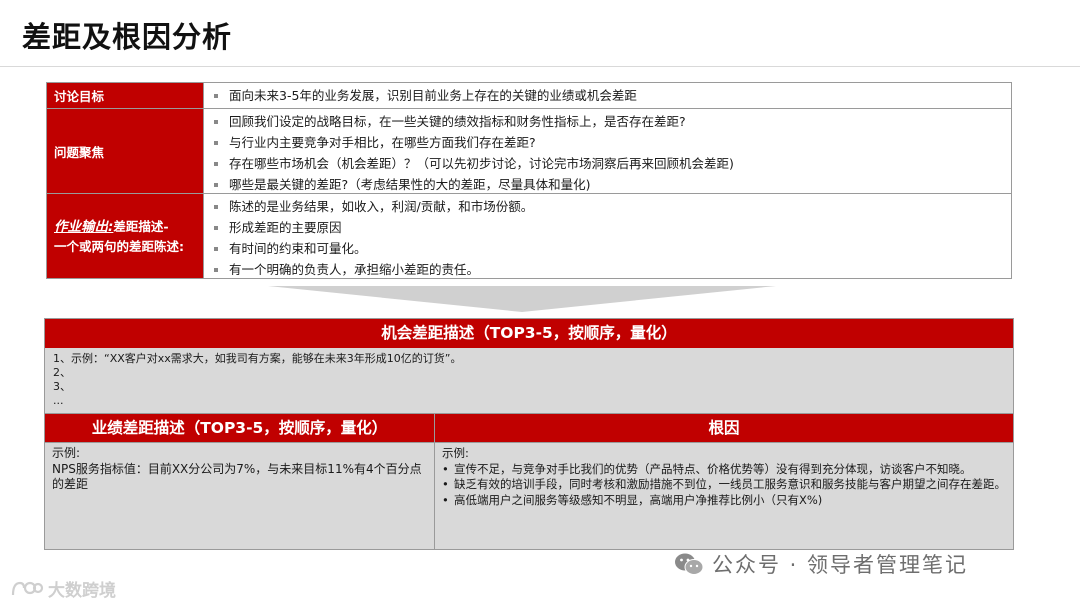 The height and width of the screenshot is (607, 1080). Describe the element at coordinates (62, 372) in the screenshot. I see `list-item: 2、` at that location.